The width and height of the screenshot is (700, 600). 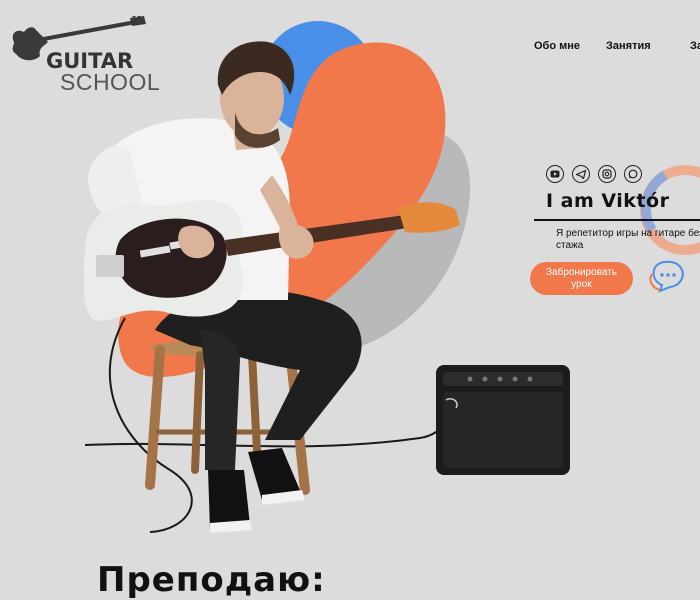 I want to click on hero-name: I am Viktór, so click(x=608, y=201).